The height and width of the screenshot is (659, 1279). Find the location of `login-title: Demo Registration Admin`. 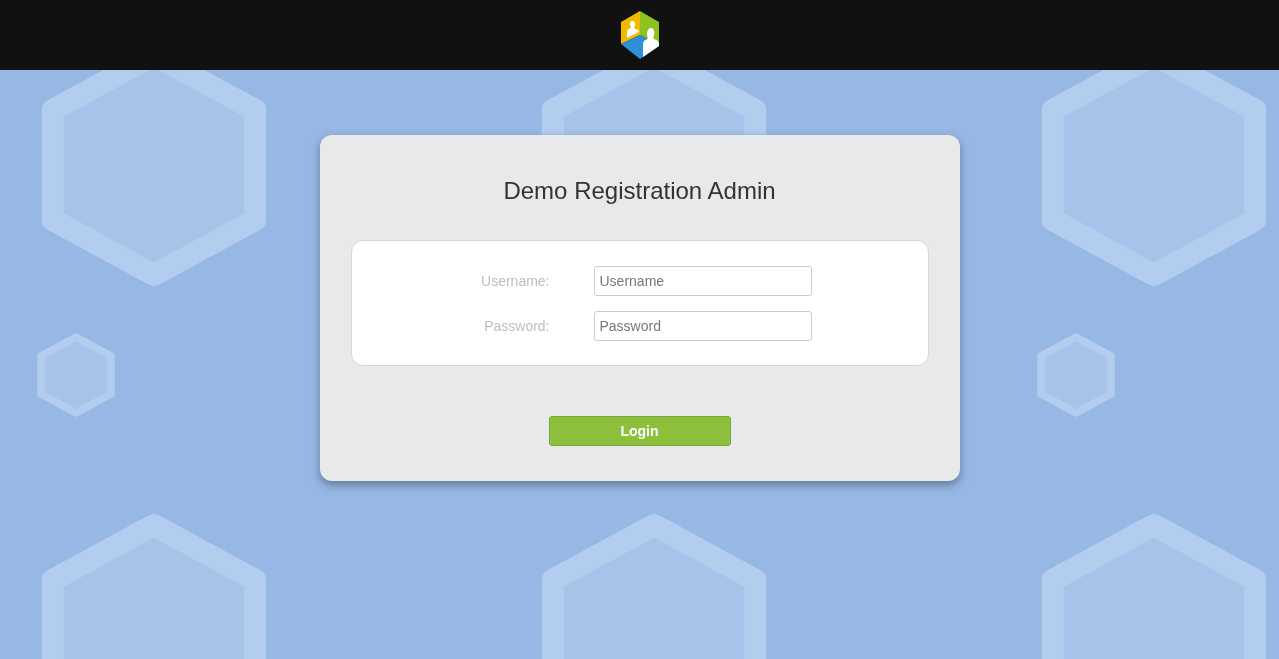

login-title: Demo Registration Admin is located at coordinates (639, 191).